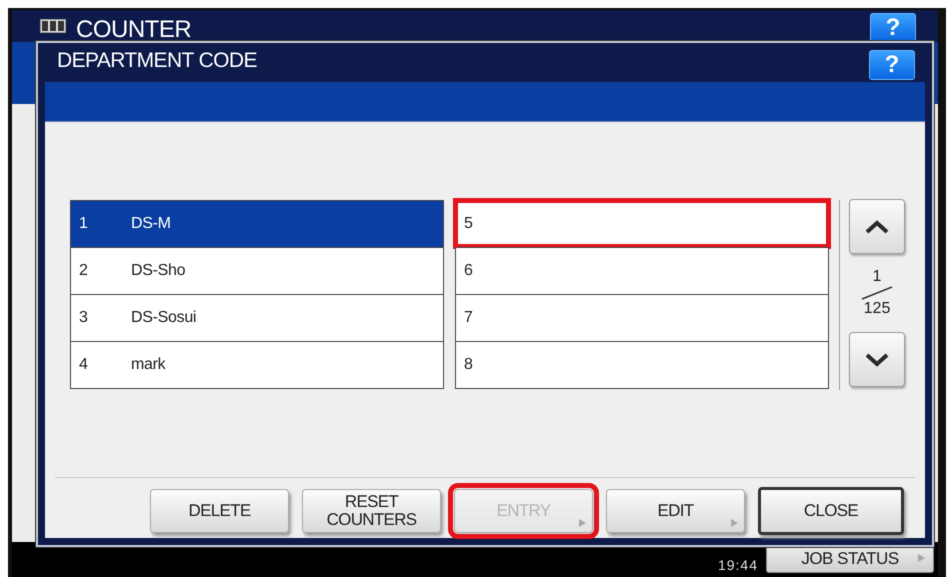 The height and width of the screenshot is (577, 951). What do you see at coordinates (642, 223) in the screenshot?
I see `department-list-item: 5` at bounding box center [642, 223].